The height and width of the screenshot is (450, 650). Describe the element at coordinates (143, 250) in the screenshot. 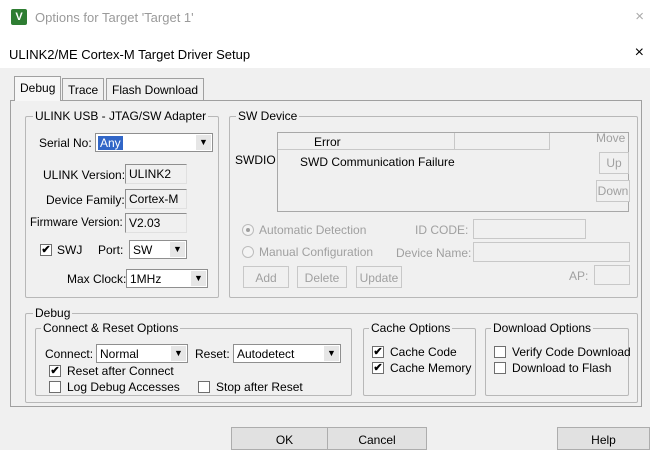

I see `port-value: SW` at that location.